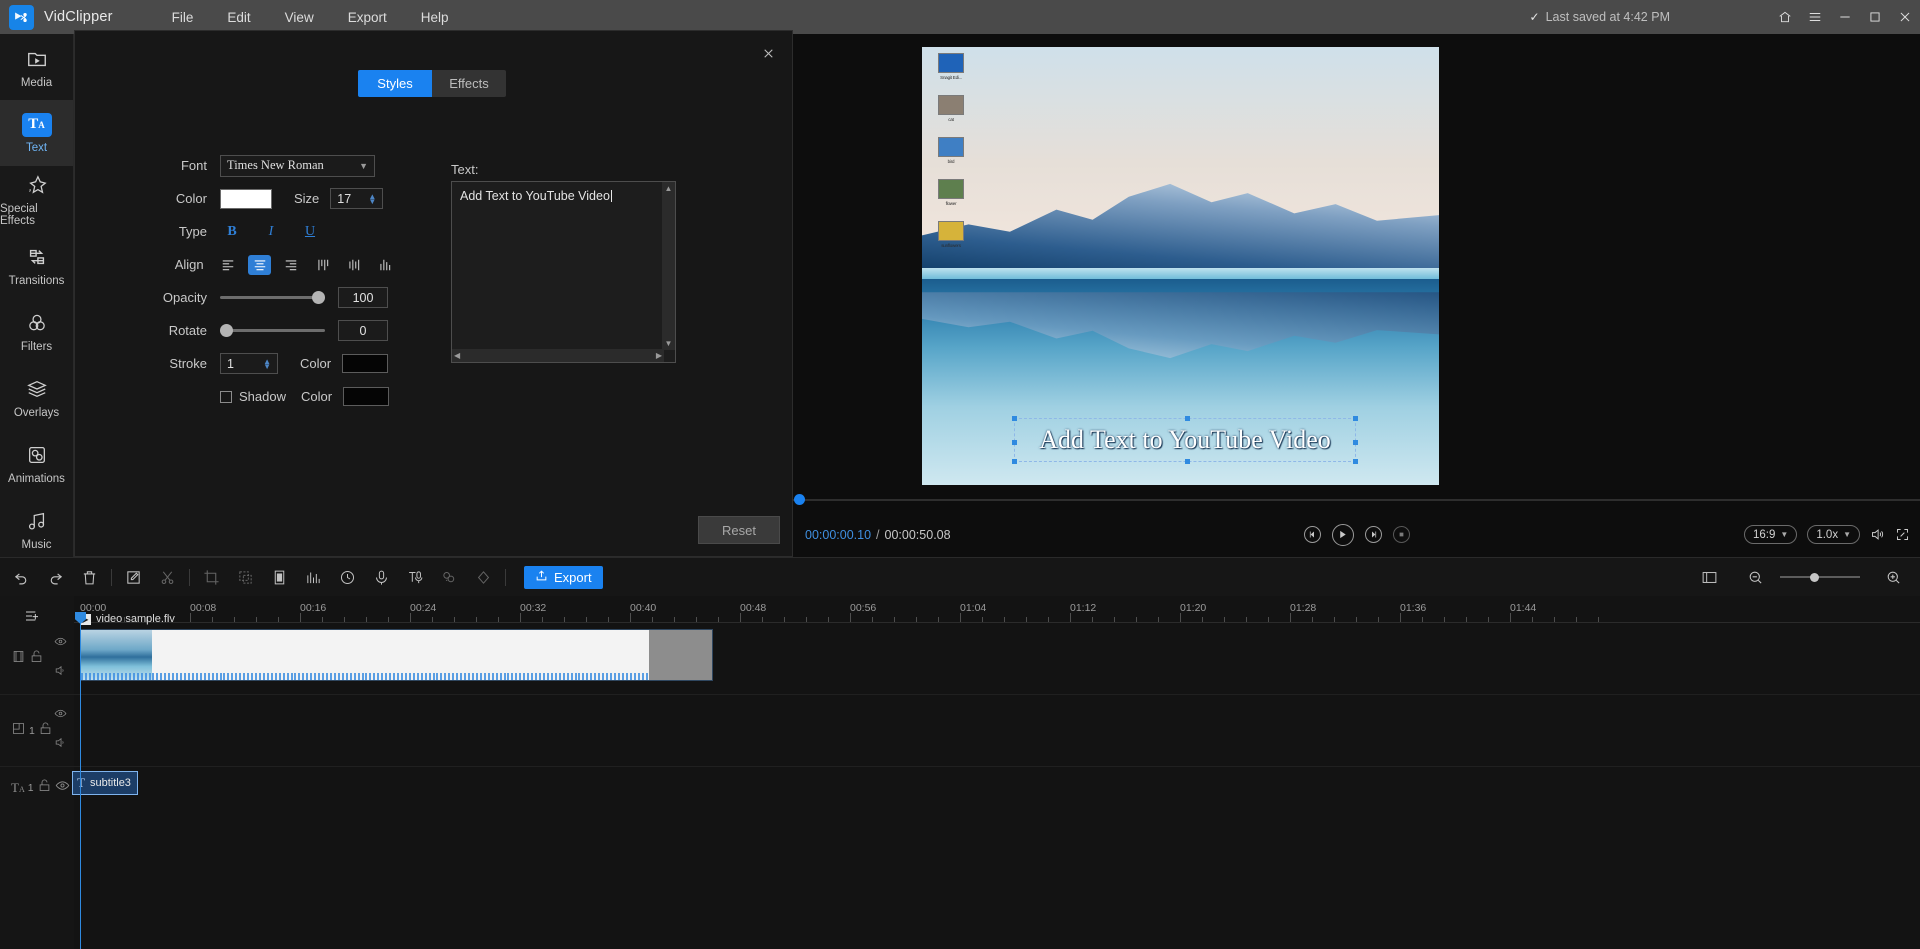 This screenshot has width=1920, height=949. I want to click on stroke-color-swatch, so click(365, 363).